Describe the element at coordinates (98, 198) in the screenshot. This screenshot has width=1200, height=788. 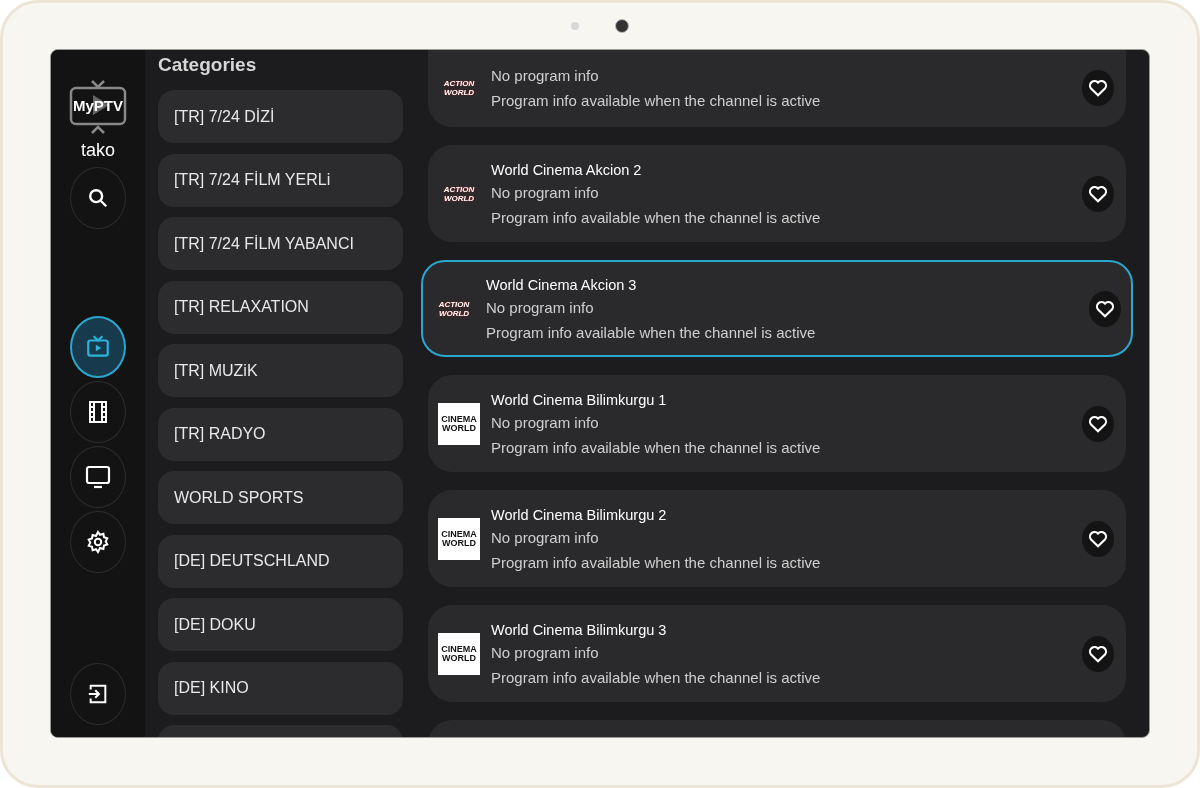
I see `search-icon` at that location.